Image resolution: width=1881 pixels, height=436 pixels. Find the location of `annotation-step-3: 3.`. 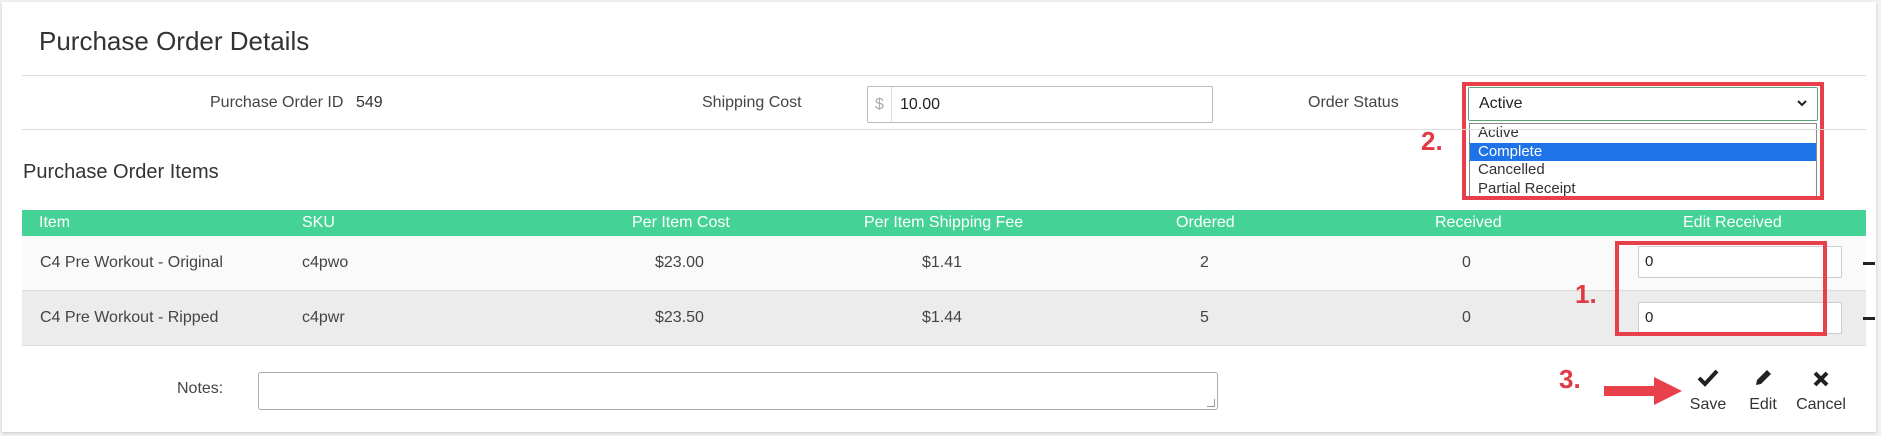

annotation-step-3: 3. is located at coordinates (1570, 379).